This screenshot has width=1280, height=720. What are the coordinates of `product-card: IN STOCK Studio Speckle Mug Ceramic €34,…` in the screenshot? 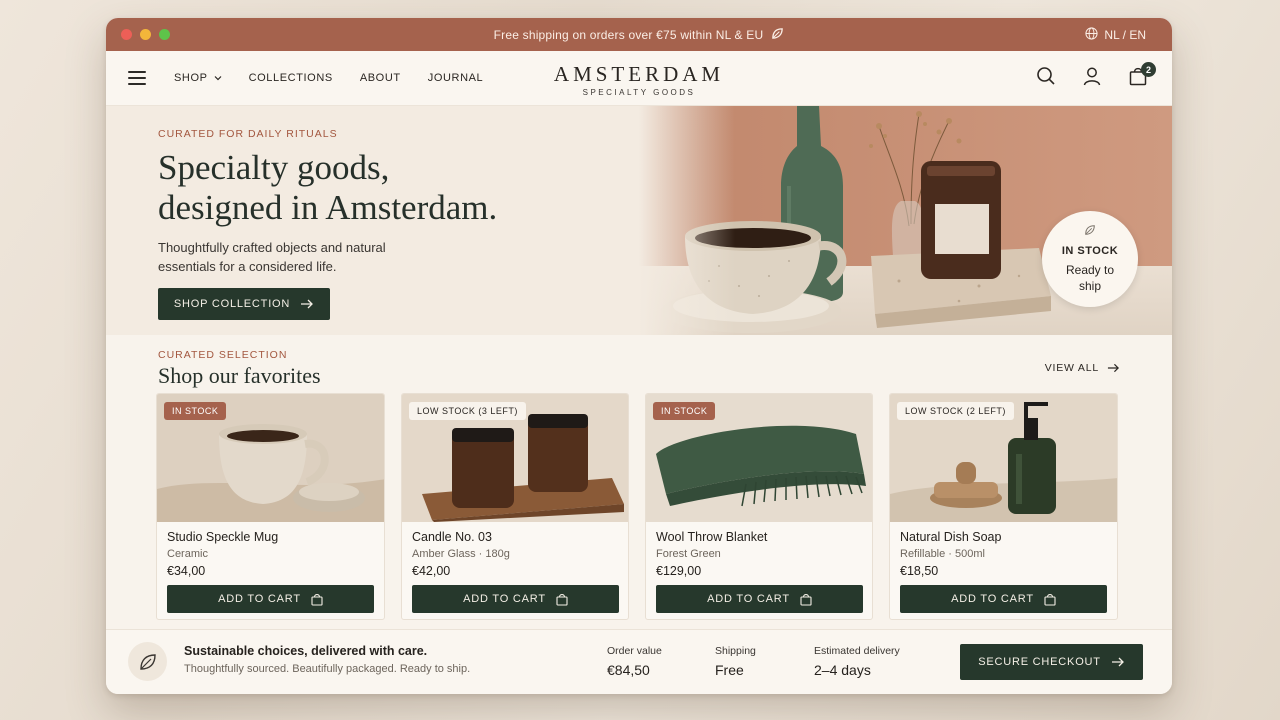 It's located at (270, 506).